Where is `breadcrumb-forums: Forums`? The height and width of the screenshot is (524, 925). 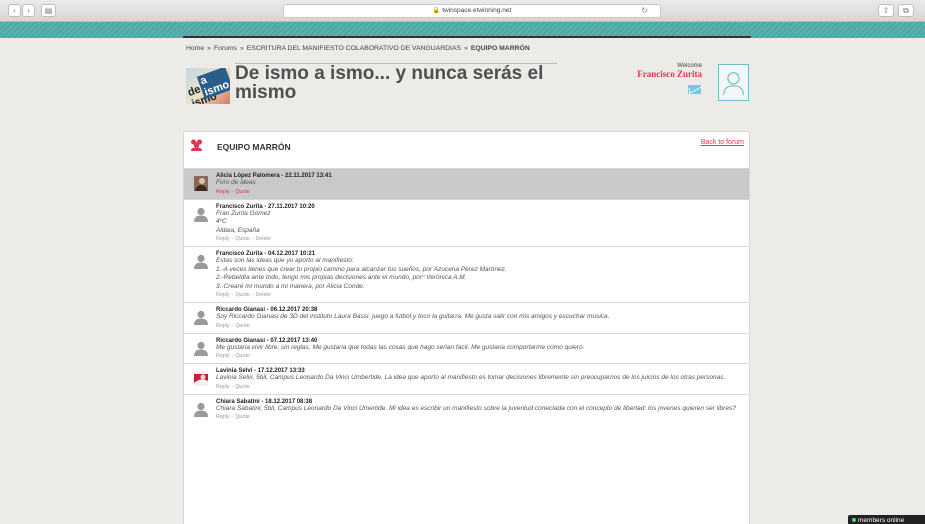
breadcrumb-forums: Forums is located at coordinates (225, 48).